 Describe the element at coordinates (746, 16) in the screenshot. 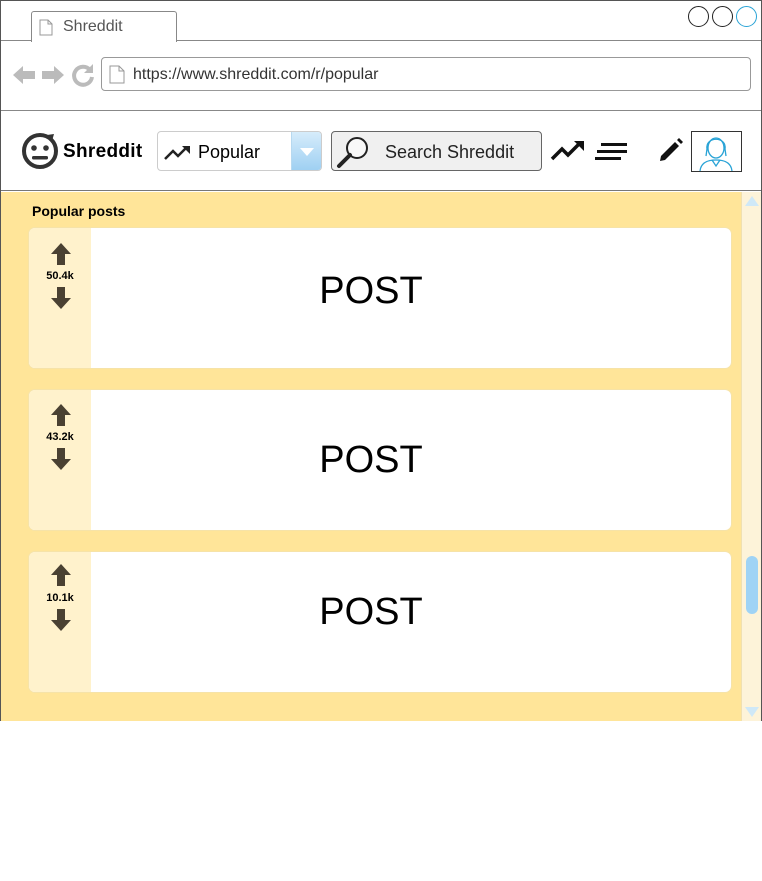

I see `close-button` at that location.